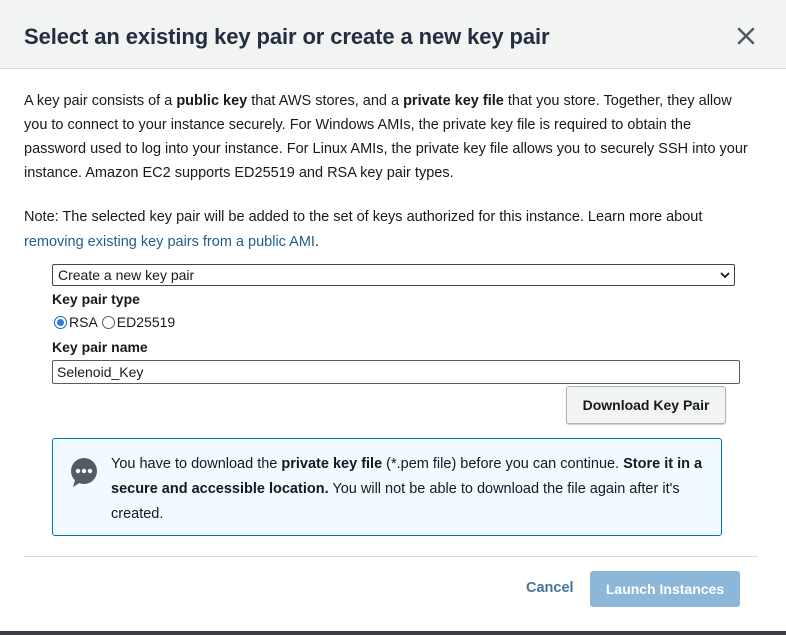  Describe the element at coordinates (396, 372) in the screenshot. I see `key-pair-name-input: Selenoid_Key` at that location.